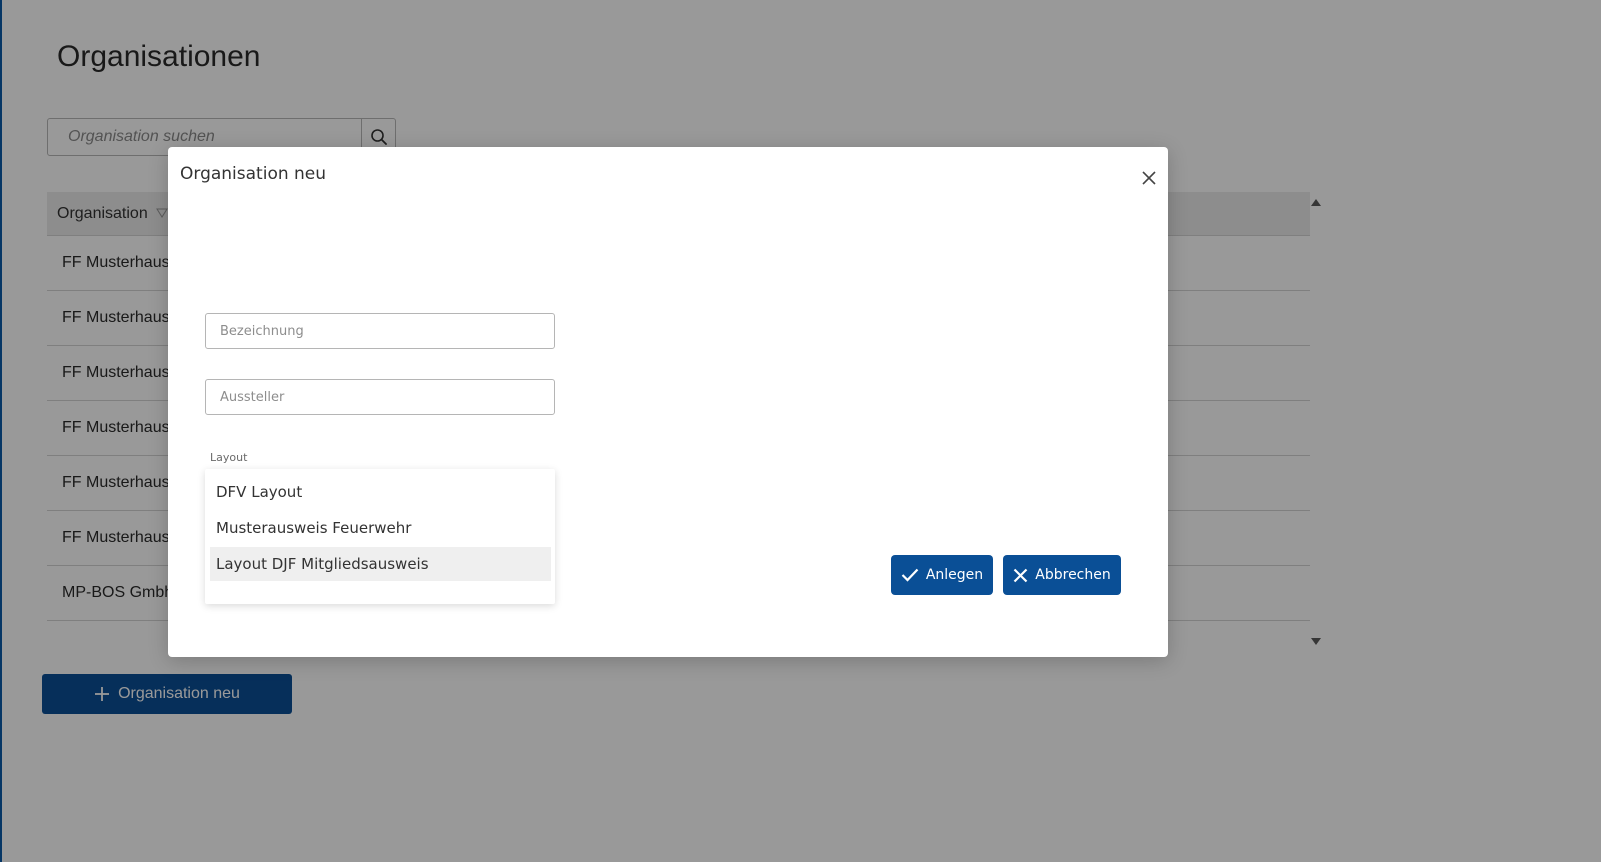  What do you see at coordinates (253, 174) in the screenshot?
I see `dialog-title: Organisation neu` at bounding box center [253, 174].